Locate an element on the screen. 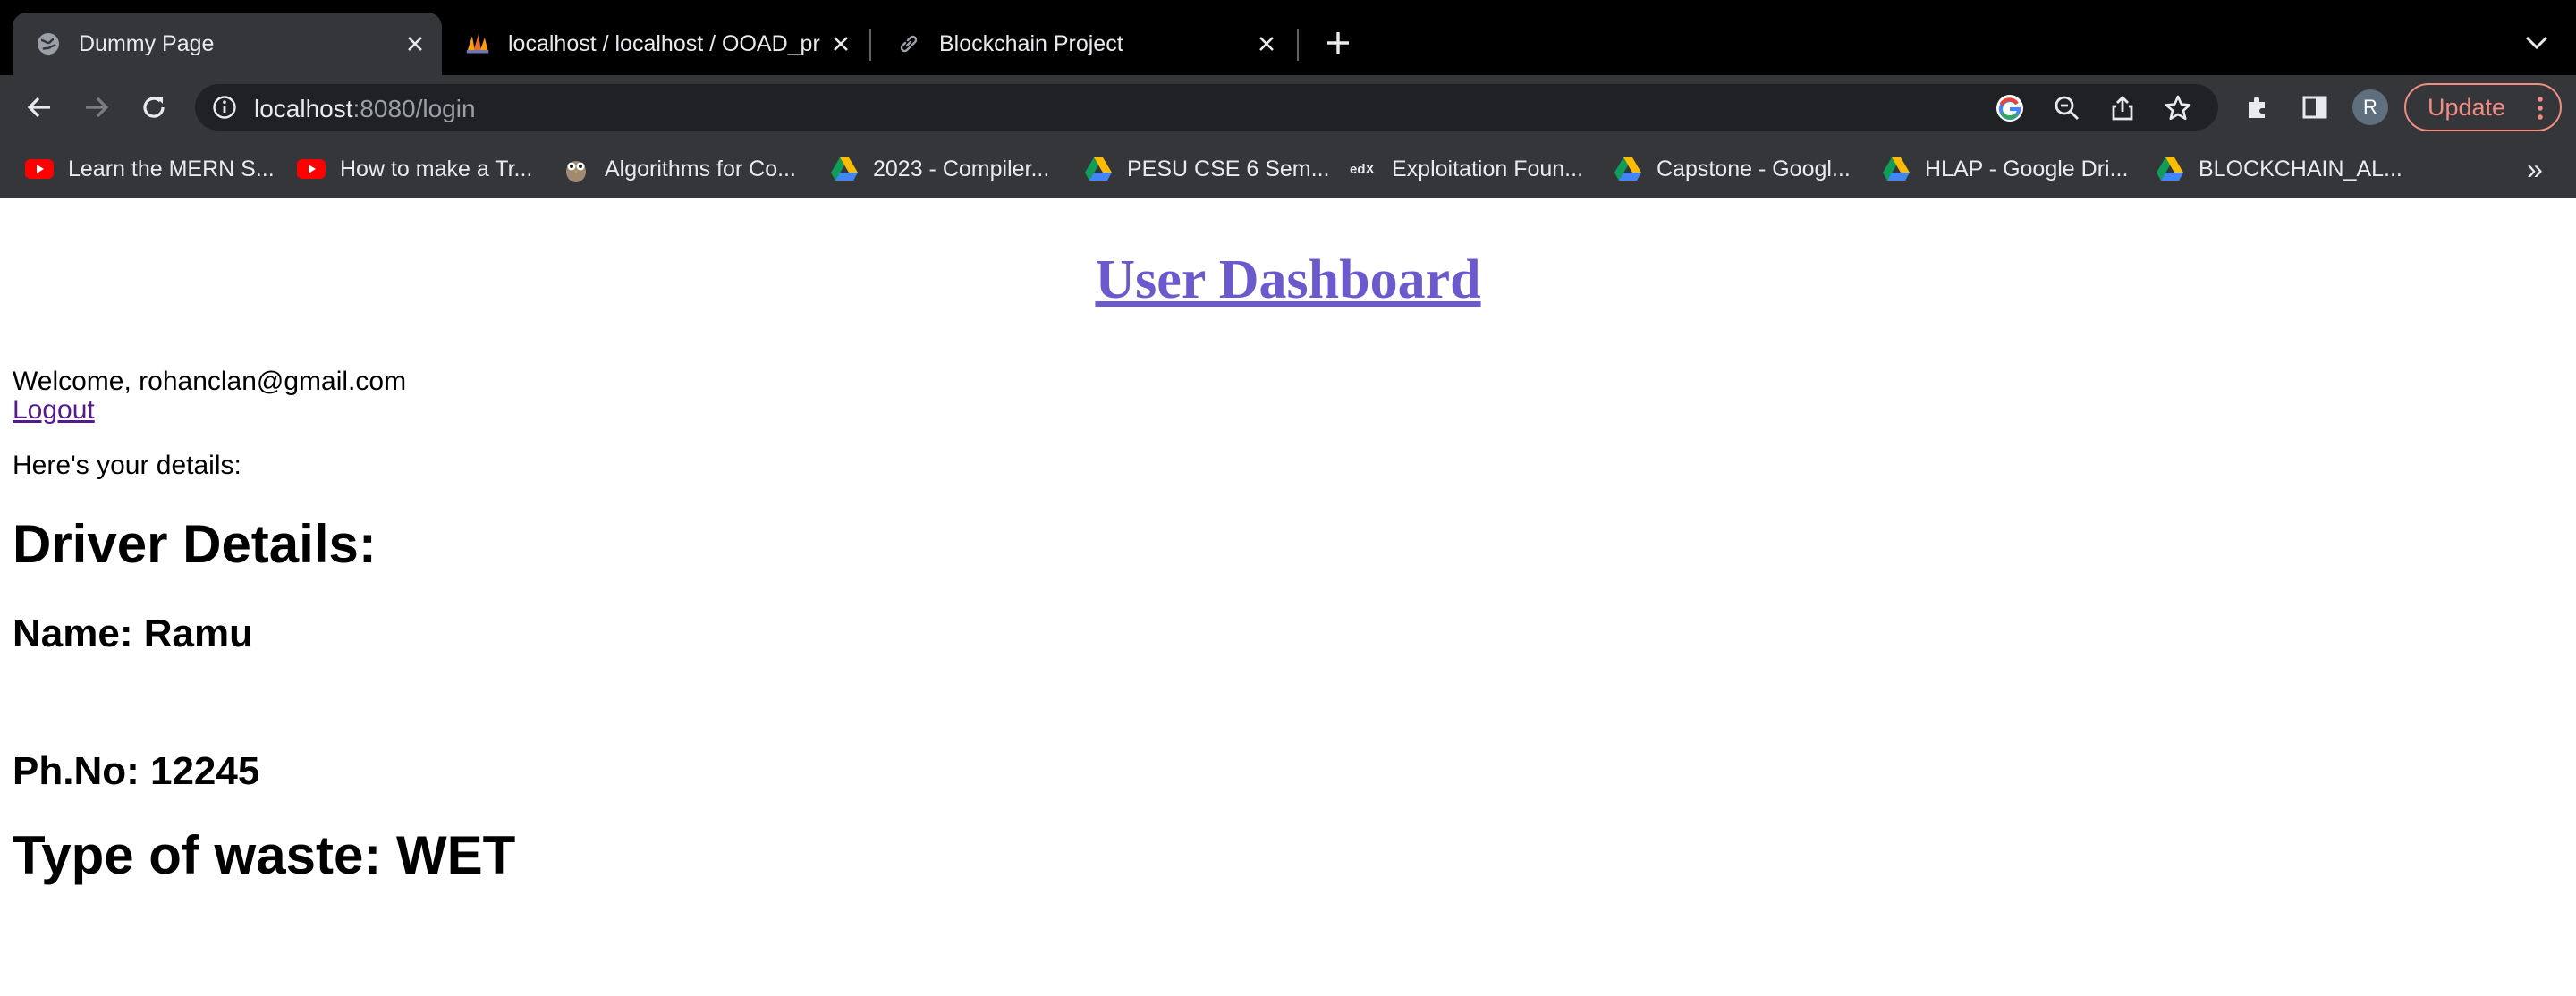  bookmark-star-icon is located at coordinates (2178, 108).